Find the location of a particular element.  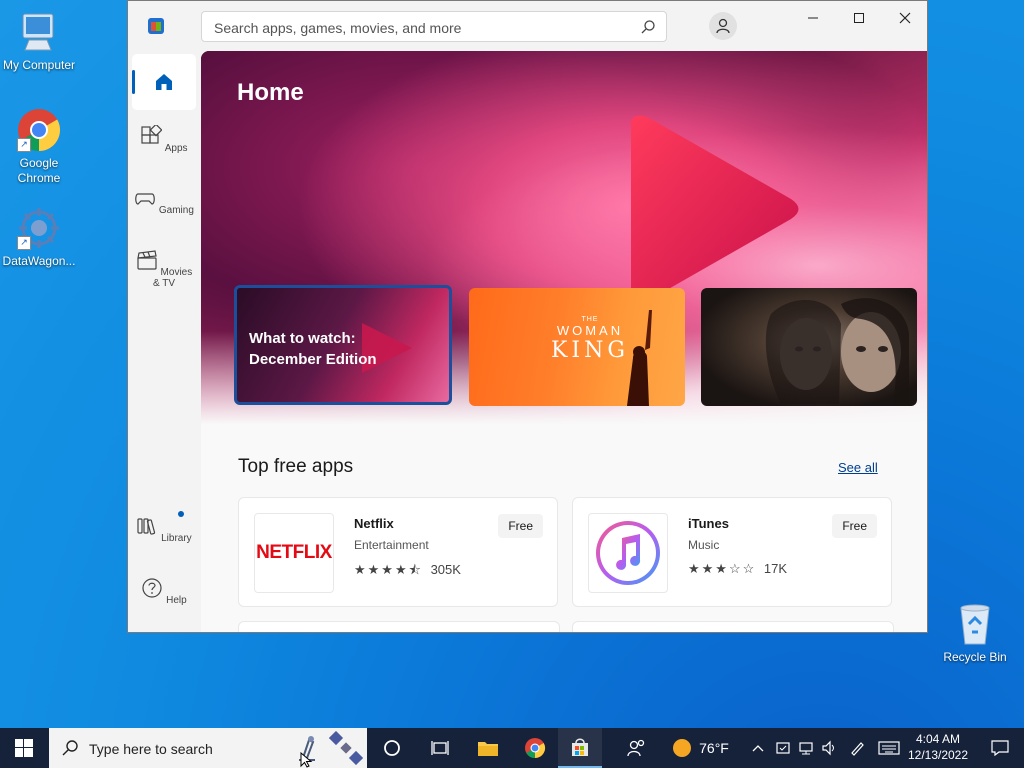

nav-item-help: Help is located at coordinates (164, 596).